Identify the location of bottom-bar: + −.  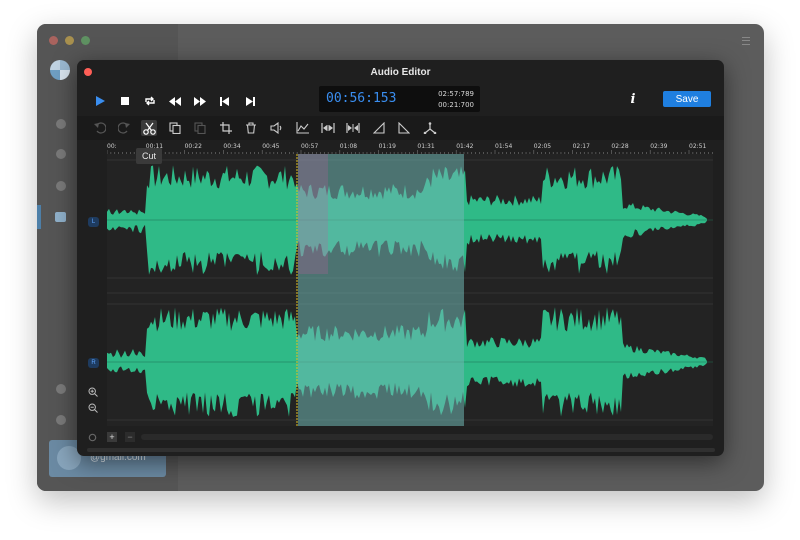
(400, 439).